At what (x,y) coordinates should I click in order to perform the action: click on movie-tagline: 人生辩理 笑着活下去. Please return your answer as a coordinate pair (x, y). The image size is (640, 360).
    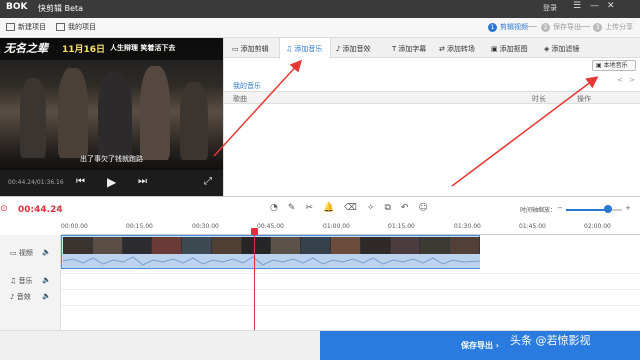
    Looking at the image, I should click on (143, 48).